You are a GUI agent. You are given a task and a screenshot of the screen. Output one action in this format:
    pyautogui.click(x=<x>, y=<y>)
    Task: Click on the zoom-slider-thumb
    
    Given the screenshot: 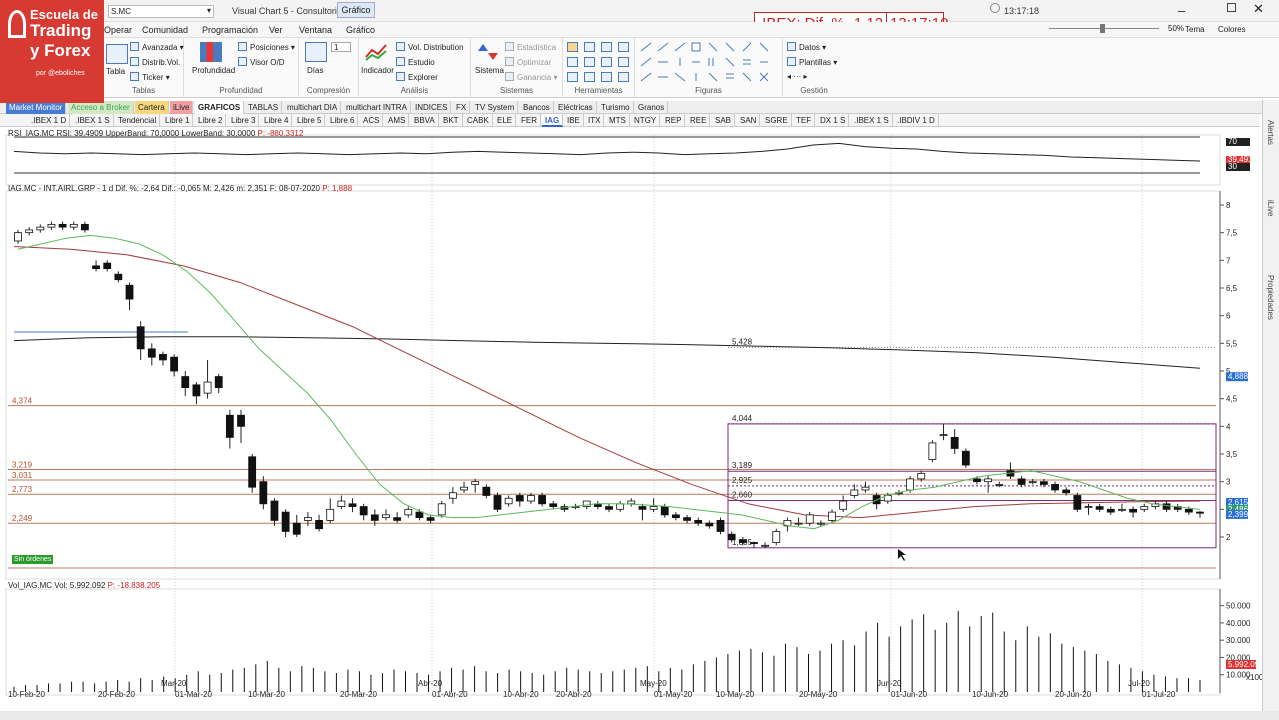 What is the action you would take?
    pyautogui.click(x=1102, y=28)
    